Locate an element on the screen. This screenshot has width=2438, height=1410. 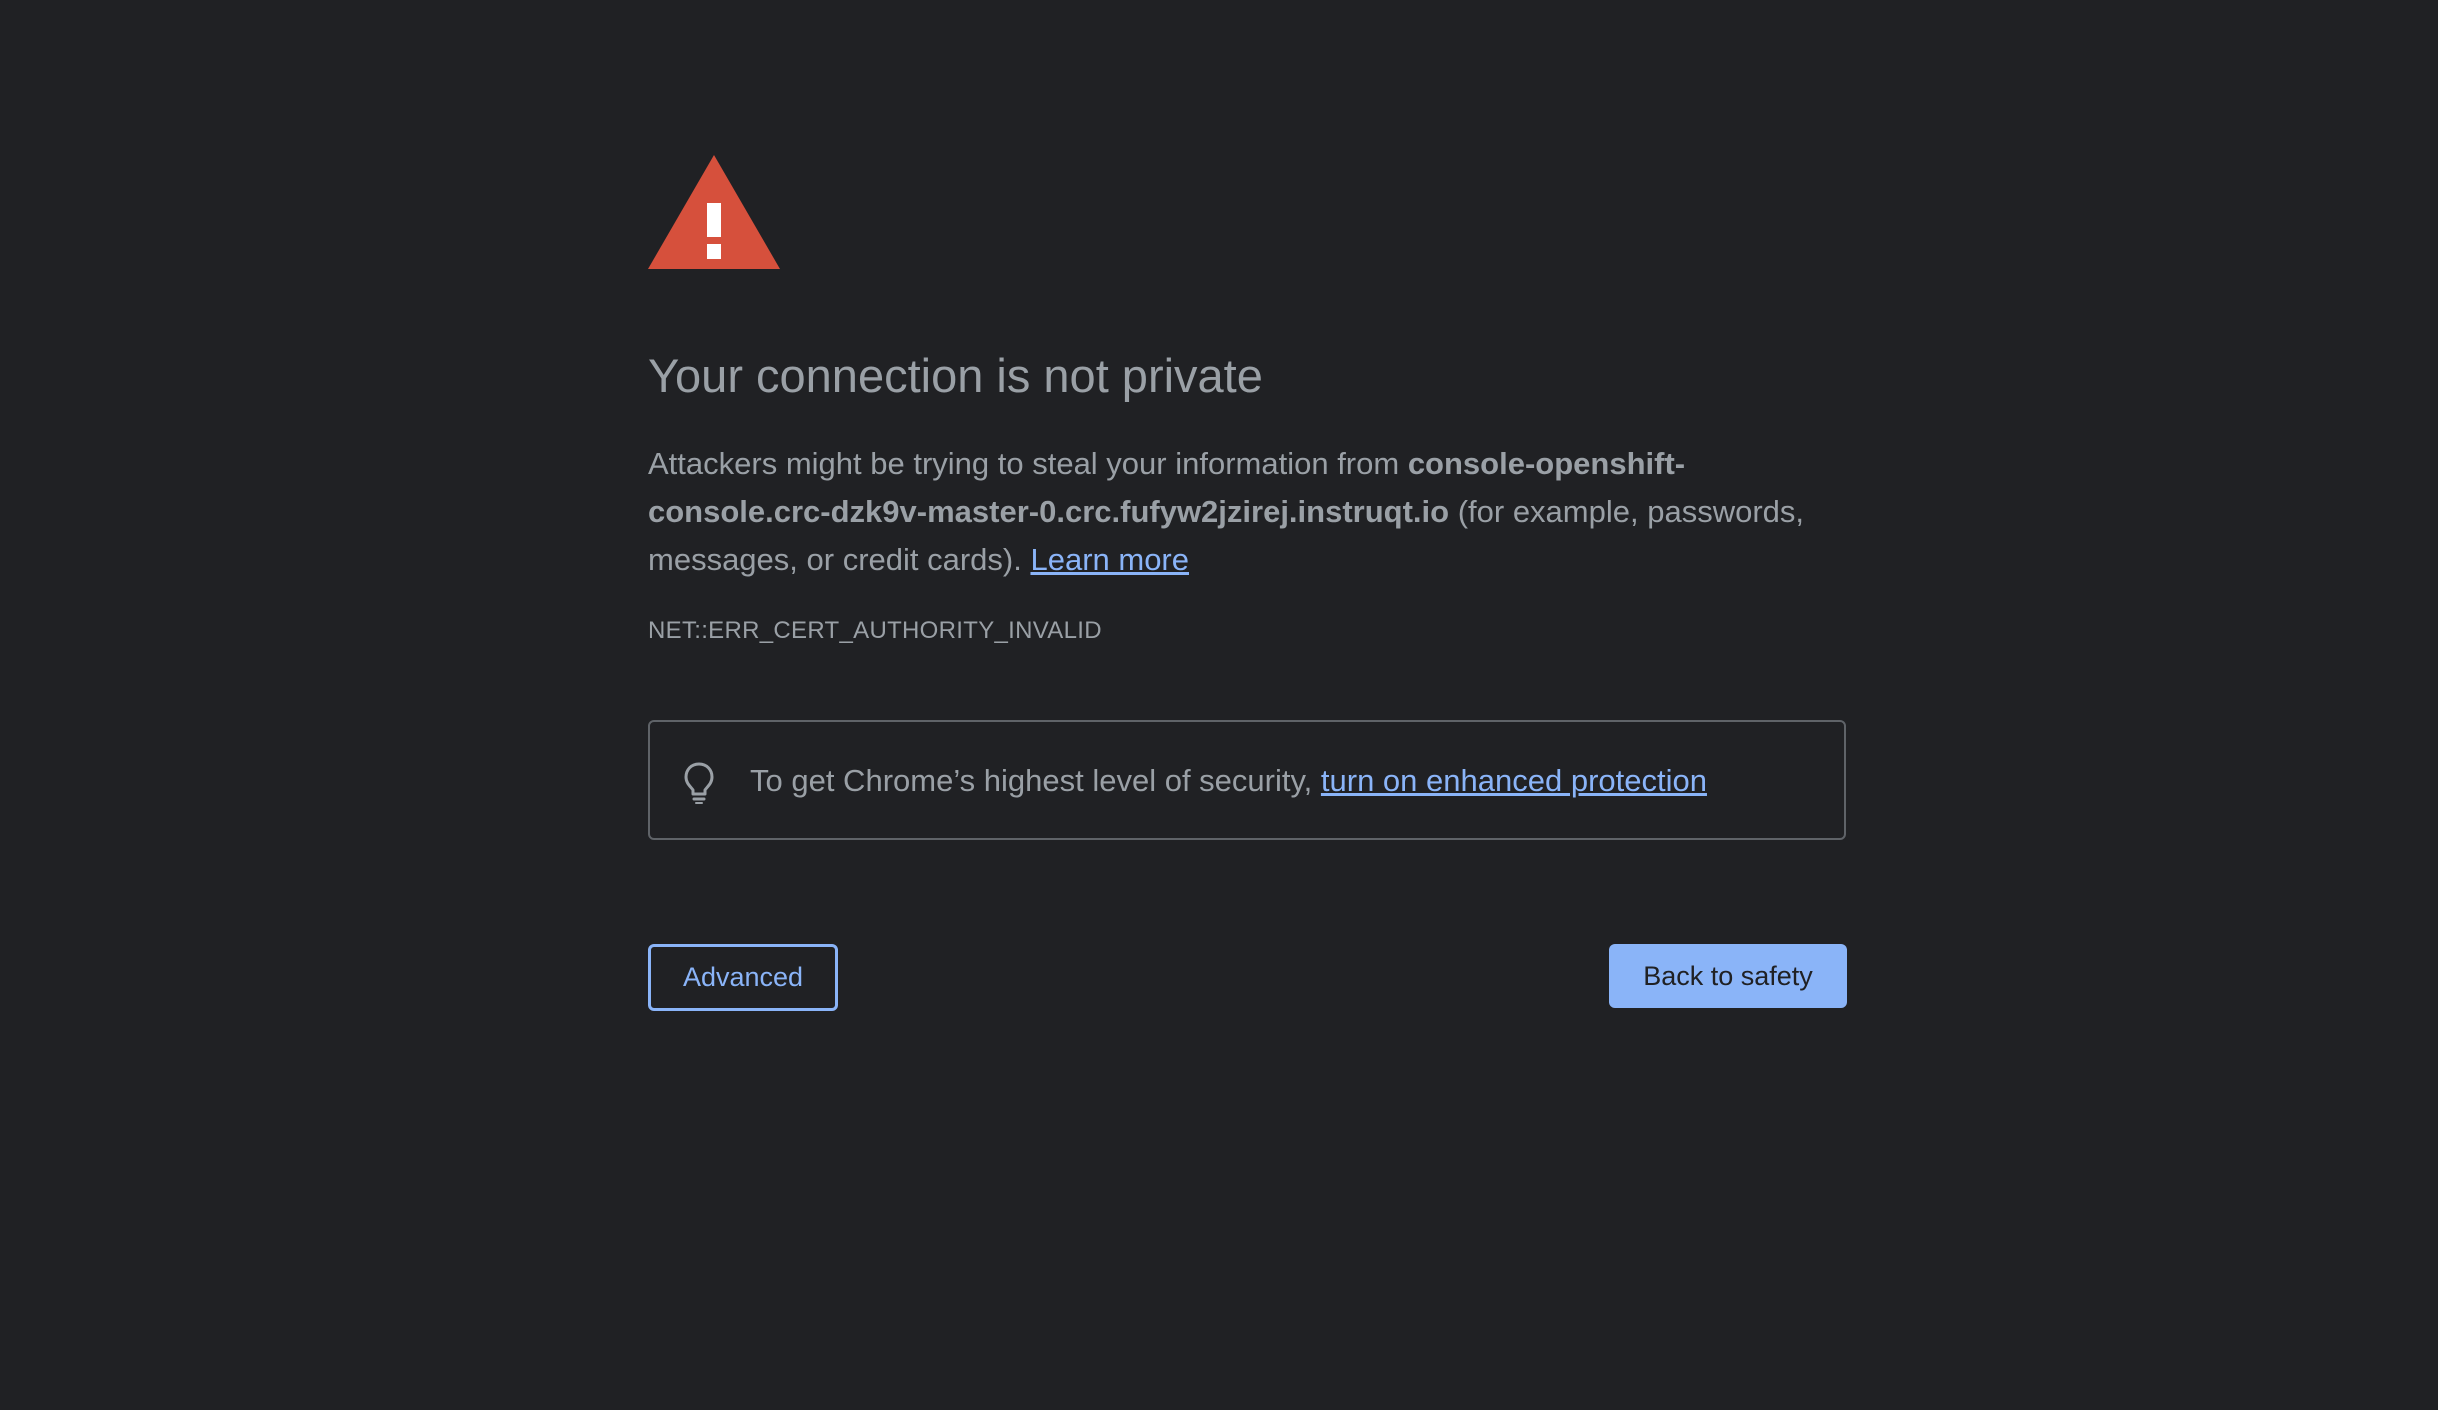
advanced-button: Advanced is located at coordinates (743, 977).